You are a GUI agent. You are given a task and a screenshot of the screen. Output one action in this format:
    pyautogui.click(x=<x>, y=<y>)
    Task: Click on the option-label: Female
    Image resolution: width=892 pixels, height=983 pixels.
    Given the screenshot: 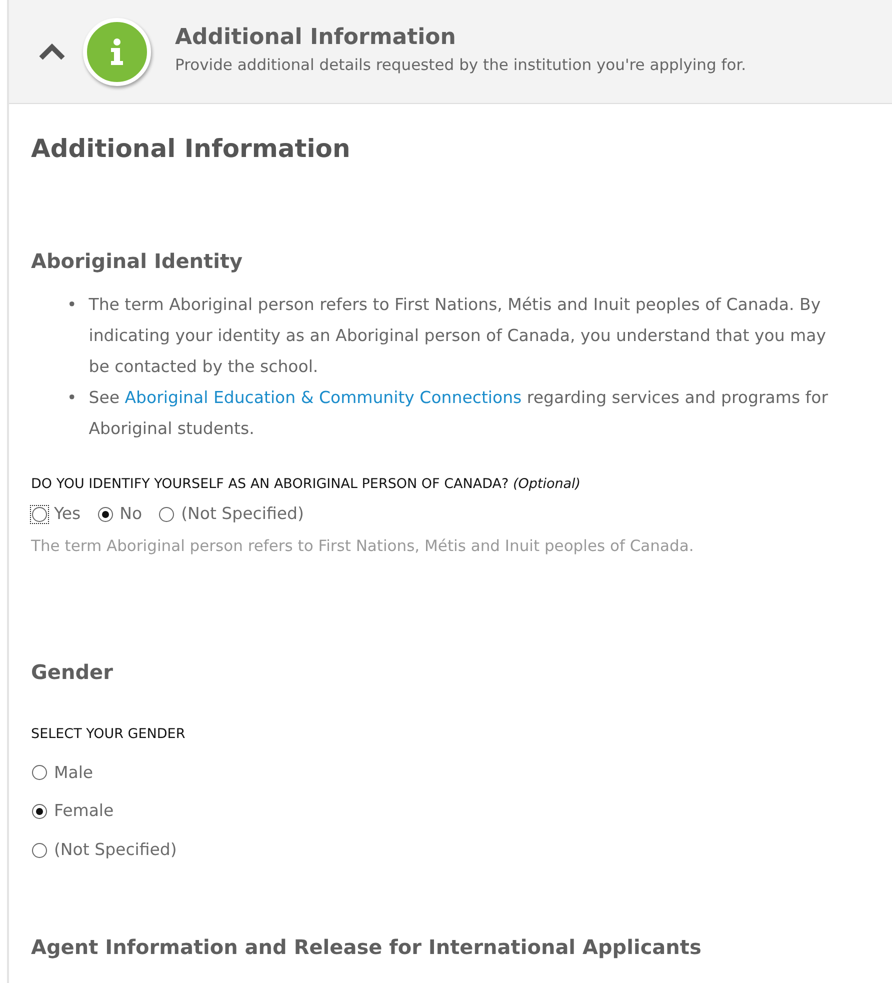 What is the action you would take?
    pyautogui.click(x=84, y=811)
    